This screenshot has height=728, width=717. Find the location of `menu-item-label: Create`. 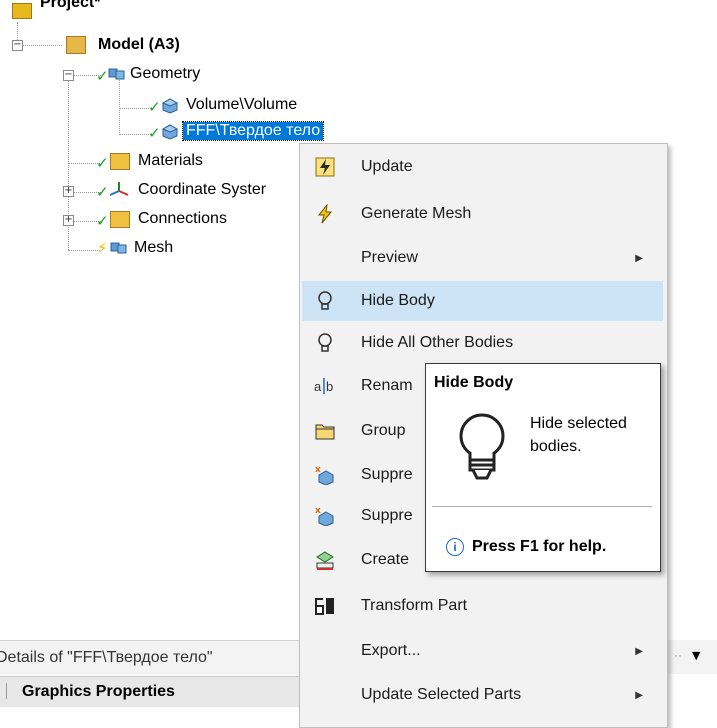

menu-item-label: Create is located at coordinates (385, 559).